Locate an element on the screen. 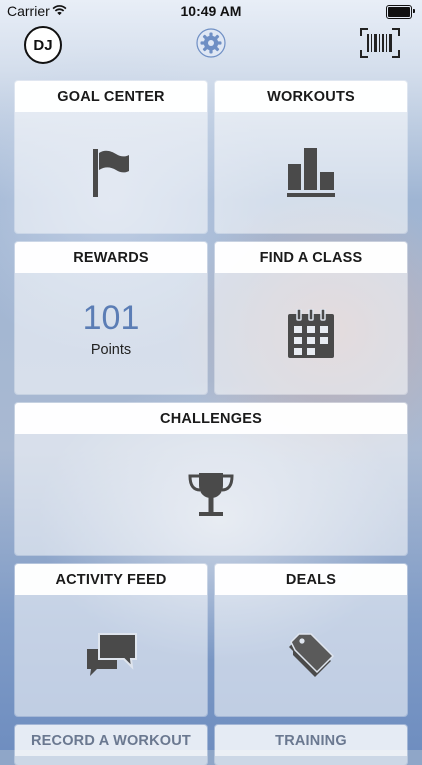  deals-tile: DEALS is located at coordinates (311, 640).